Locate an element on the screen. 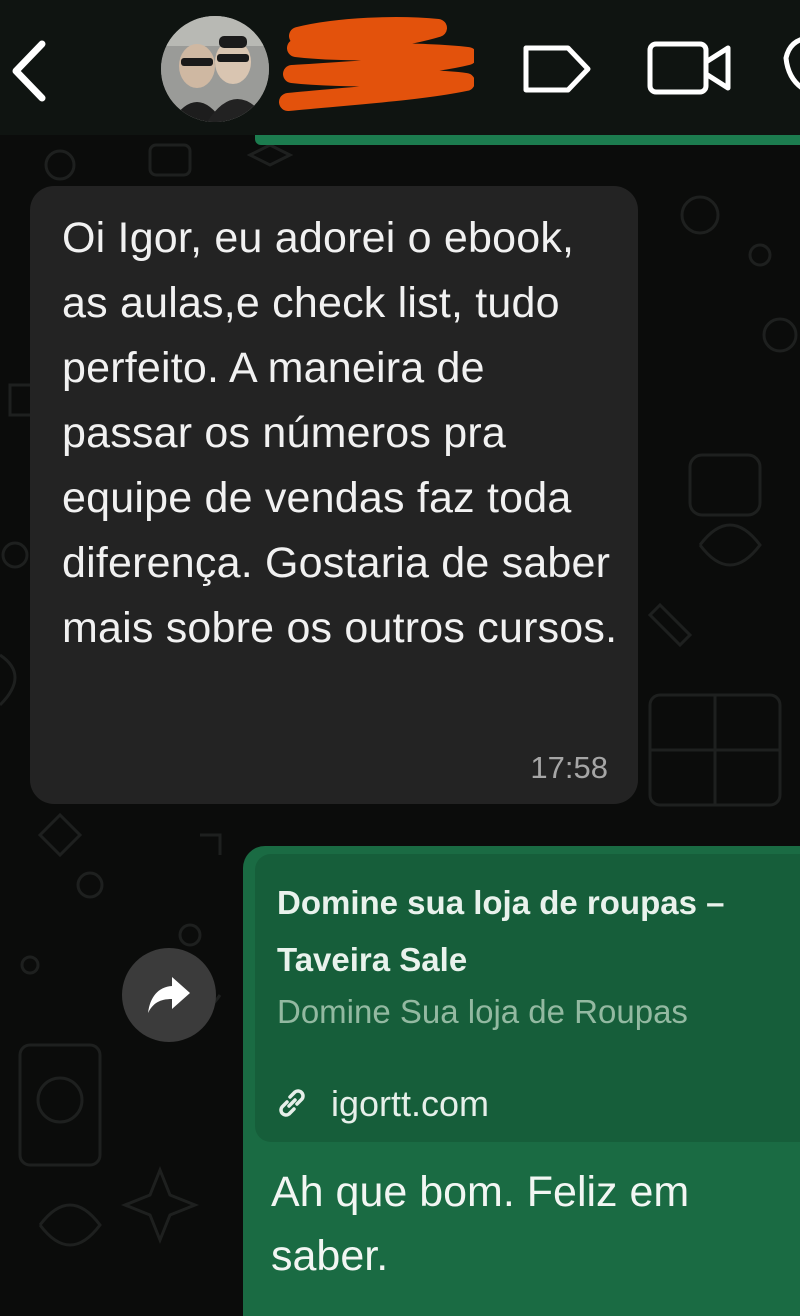 This screenshot has height=1316, width=800. link-preview-domain: igortt.com is located at coordinates (410, 1104).